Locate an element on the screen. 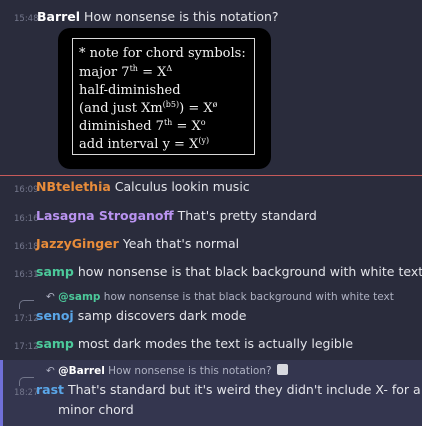  reply-preview: ↶ @Barrel How nonsense is this notation? is located at coordinates (167, 370).